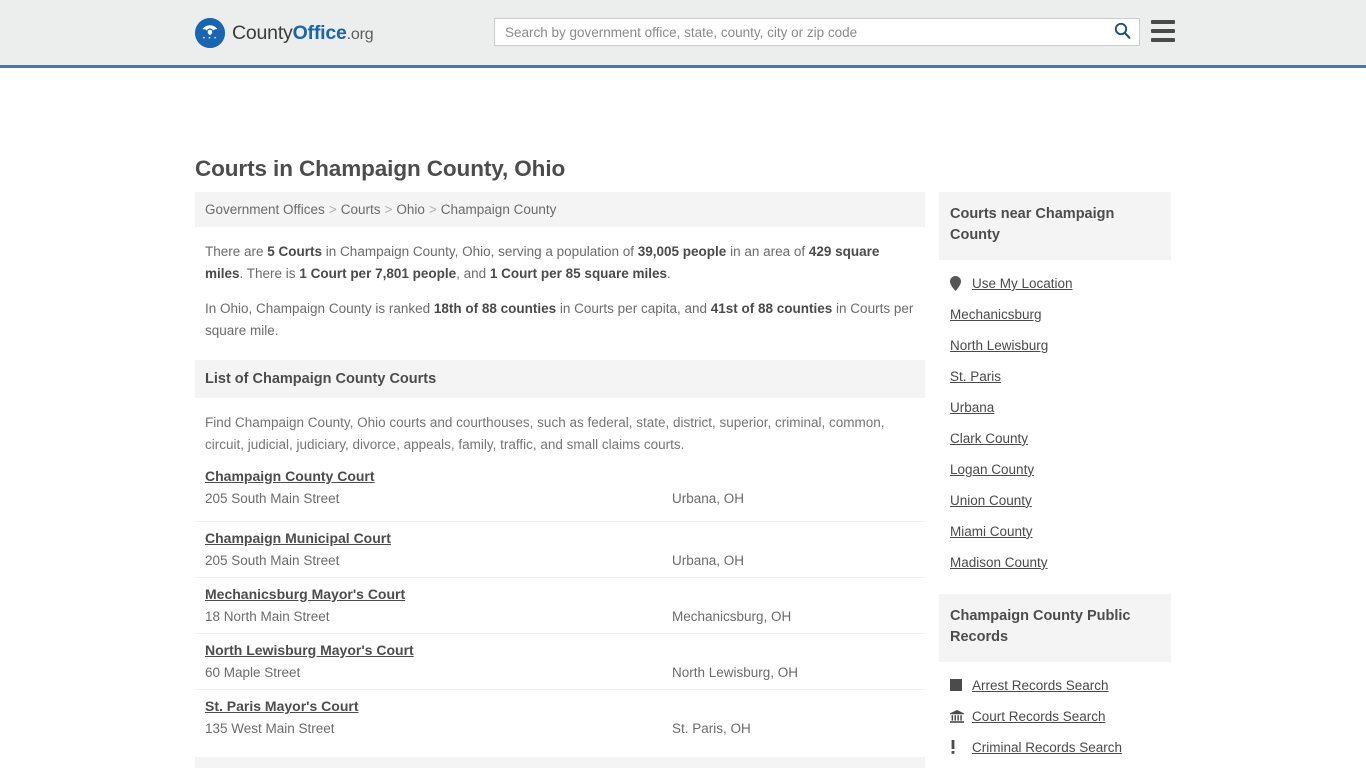  What do you see at coordinates (1022, 283) in the screenshot?
I see `nearby-court-link: Use My Location` at bounding box center [1022, 283].